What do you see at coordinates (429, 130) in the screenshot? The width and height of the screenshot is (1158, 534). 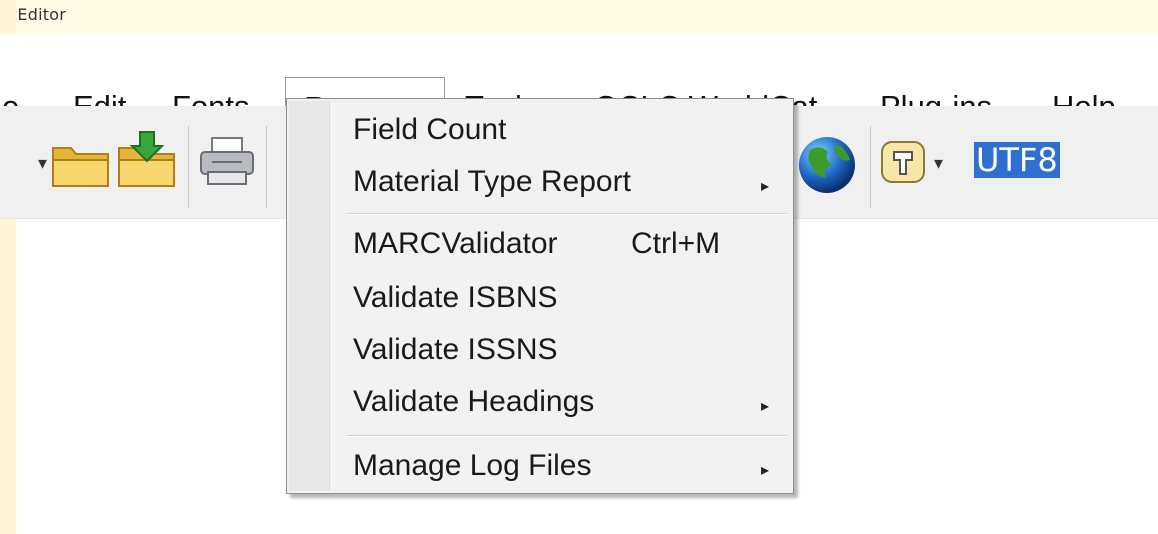 I see `menu-item-field-count: Field Count` at bounding box center [429, 130].